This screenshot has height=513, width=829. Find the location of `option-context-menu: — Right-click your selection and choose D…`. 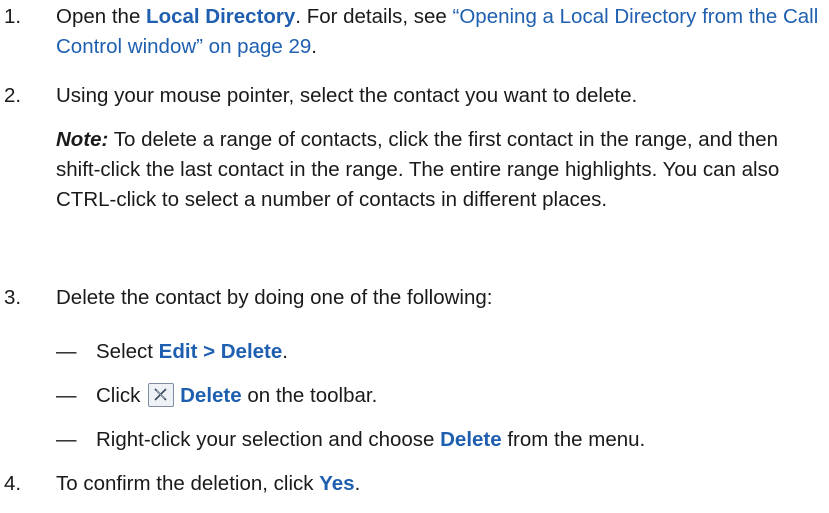

option-context-menu: — Right-click your selection and choose D… is located at coordinates (350, 440).